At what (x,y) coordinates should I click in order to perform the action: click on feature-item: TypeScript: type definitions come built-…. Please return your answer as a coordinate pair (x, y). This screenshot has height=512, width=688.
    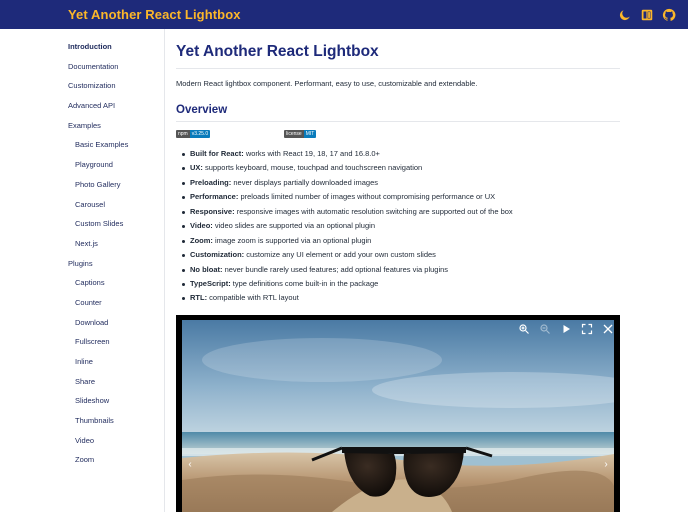
    Looking at the image, I should click on (401, 284).